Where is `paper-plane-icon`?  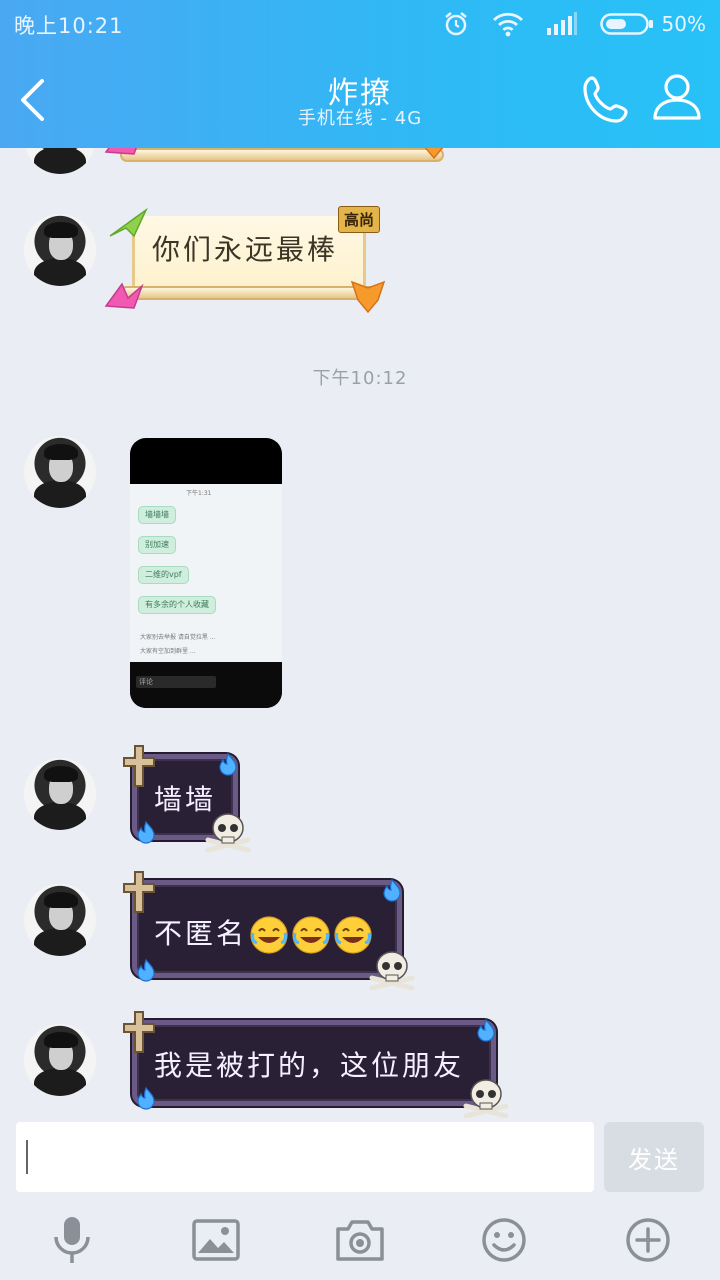 paper-plane-icon is located at coordinates (128, 222).